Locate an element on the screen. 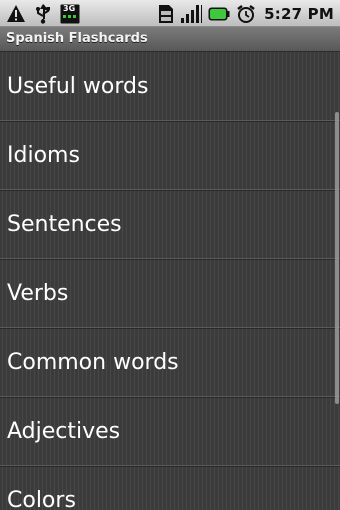 This screenshot has height=510, width=340. list-item-common-words: Common words is located at coordinates (170, 362).